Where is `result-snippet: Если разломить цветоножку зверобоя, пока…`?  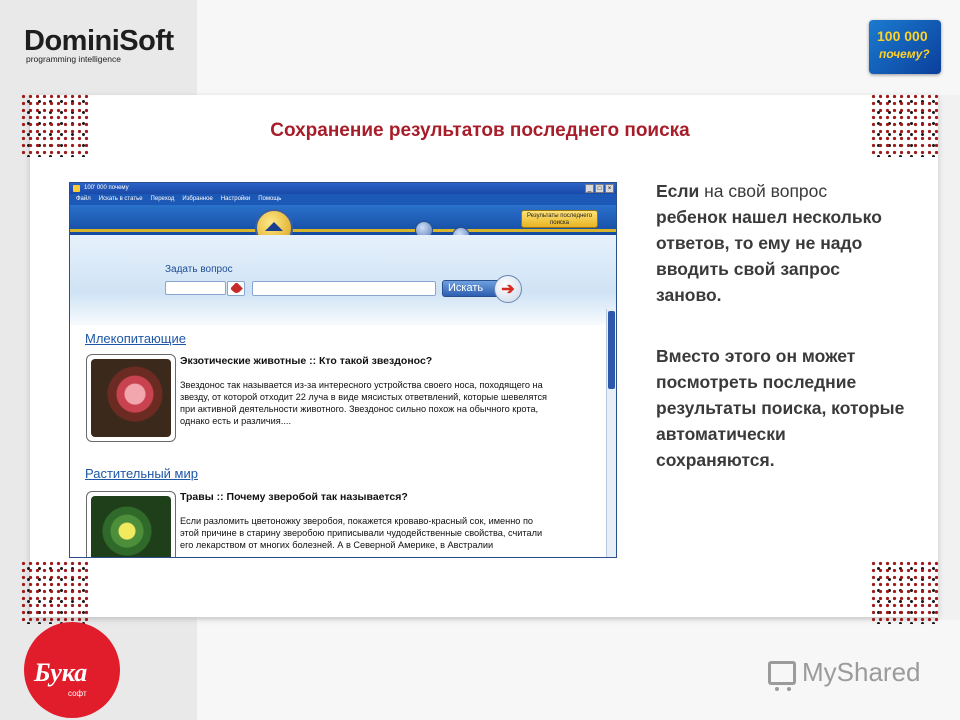 result-snippet: Если разломить цветоножку зверобоя, пока… is located at coordinates (361, 533).